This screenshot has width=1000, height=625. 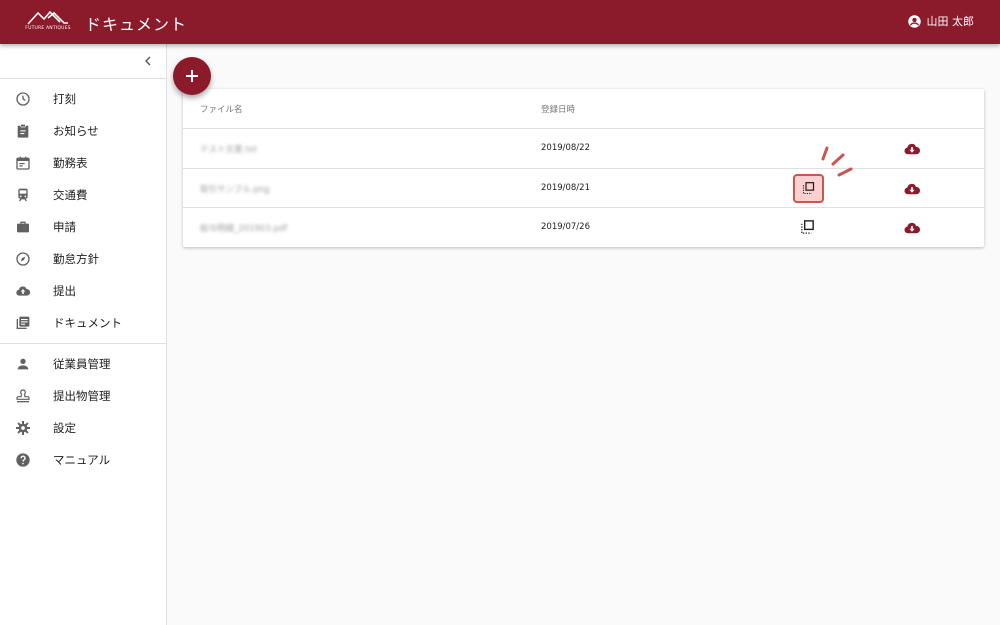 I want to click on sidebar-item-label: お知らせ, so click(x=76, y=131).